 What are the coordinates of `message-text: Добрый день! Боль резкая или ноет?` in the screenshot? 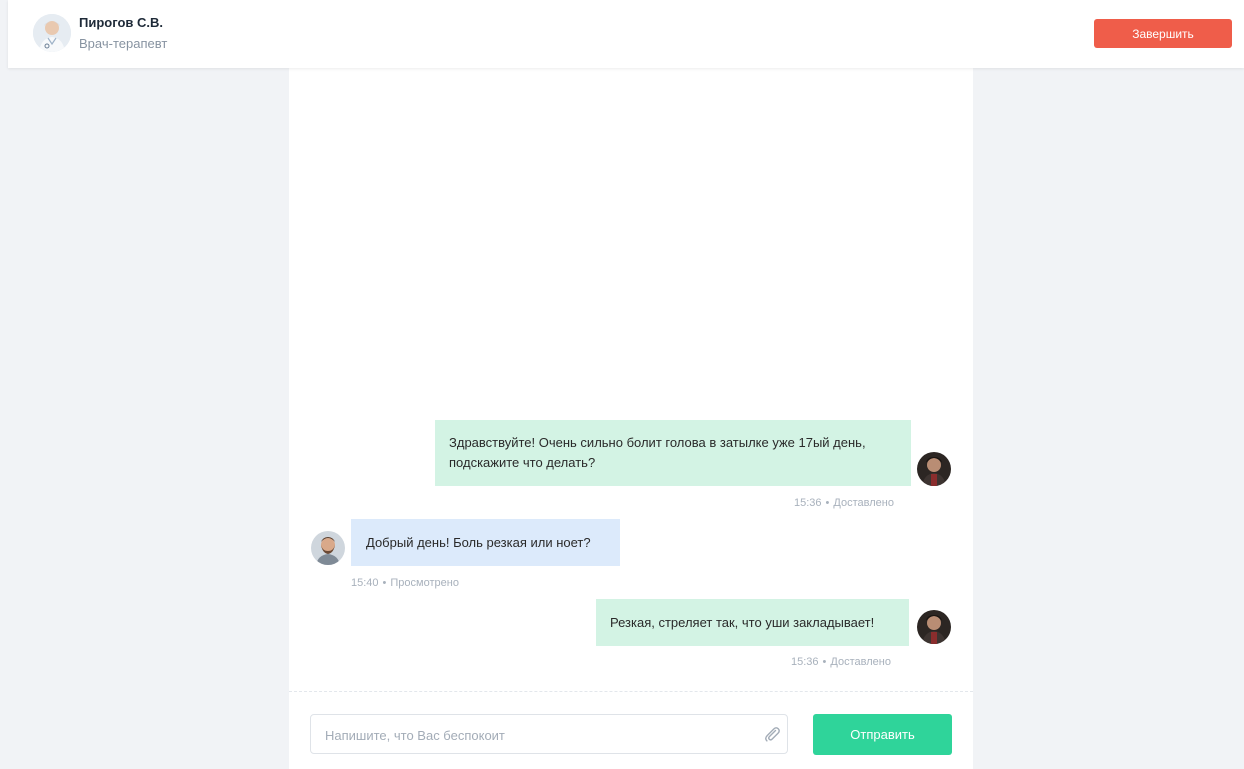 It's located at (478, 542).